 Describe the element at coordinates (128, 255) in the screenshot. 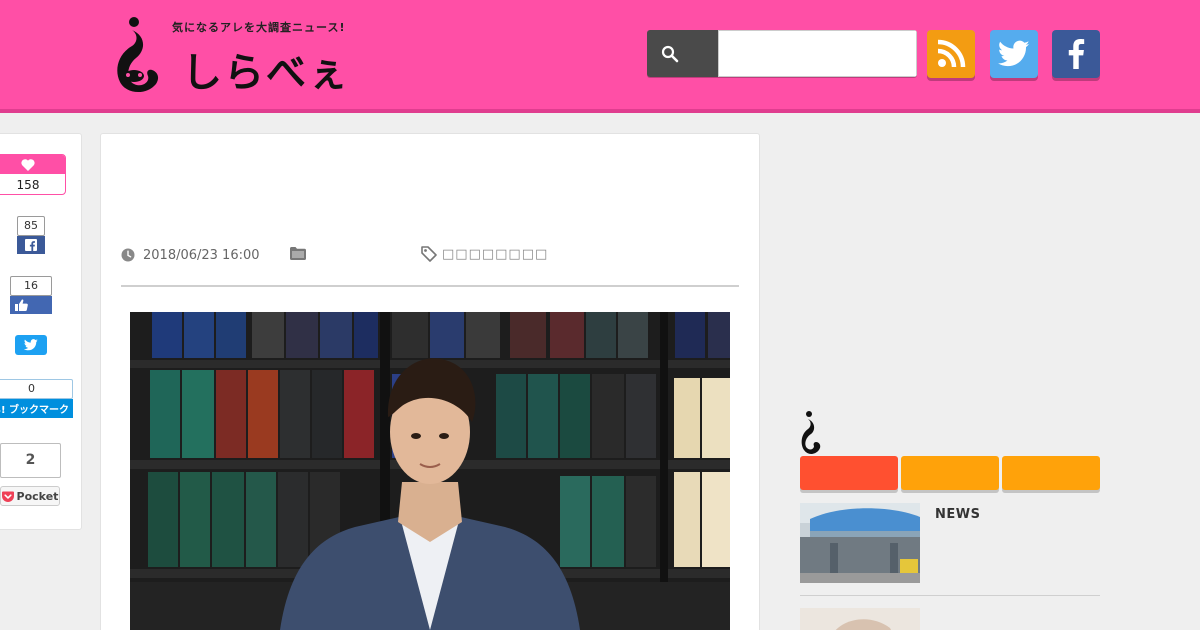

I see `clock-icon` at that location.